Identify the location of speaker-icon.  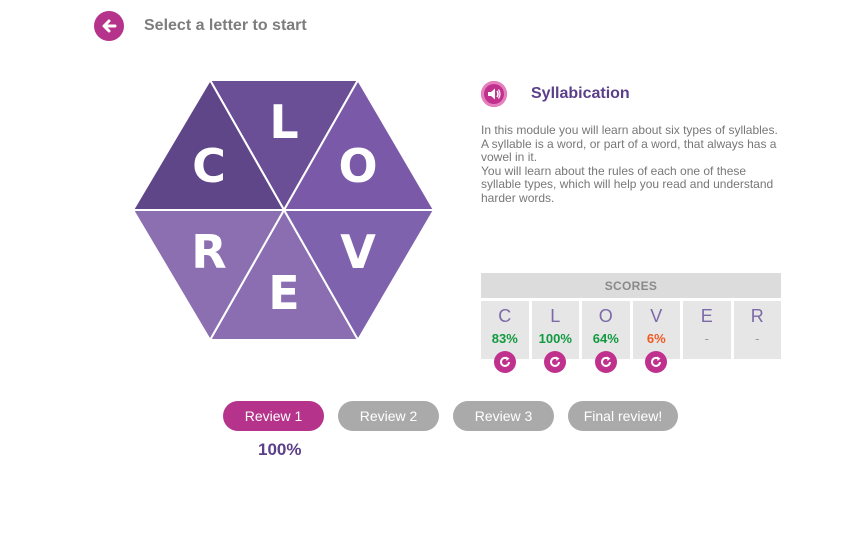
(494, 94).